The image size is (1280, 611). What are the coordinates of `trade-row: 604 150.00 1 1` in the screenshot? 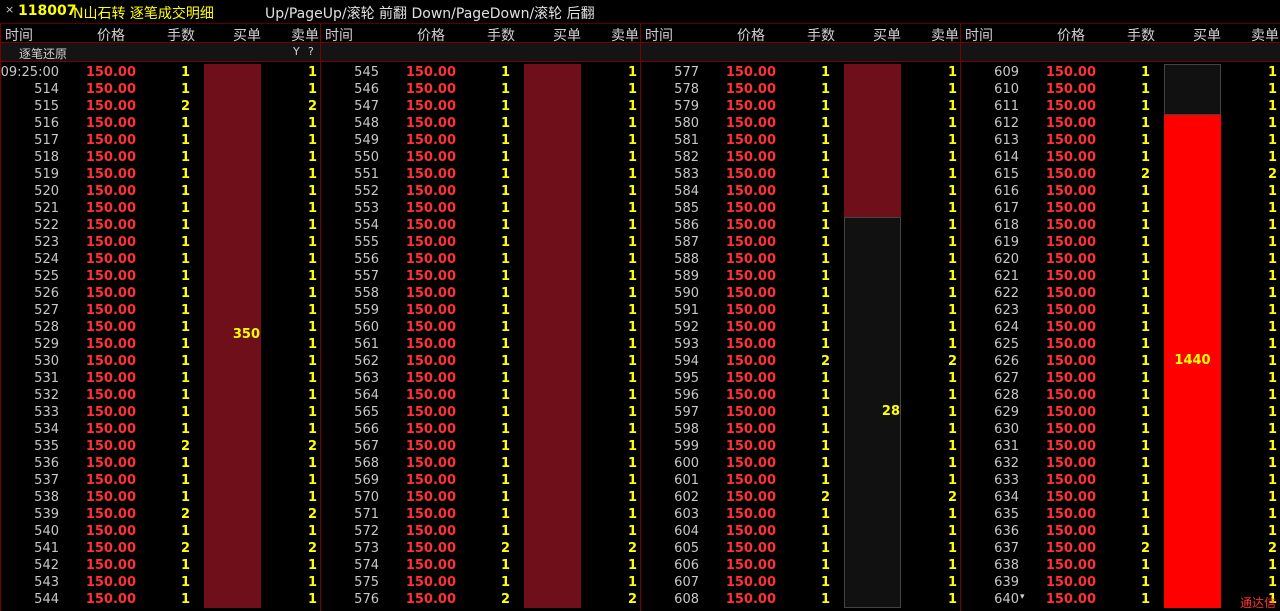 It's located at (801, 531).